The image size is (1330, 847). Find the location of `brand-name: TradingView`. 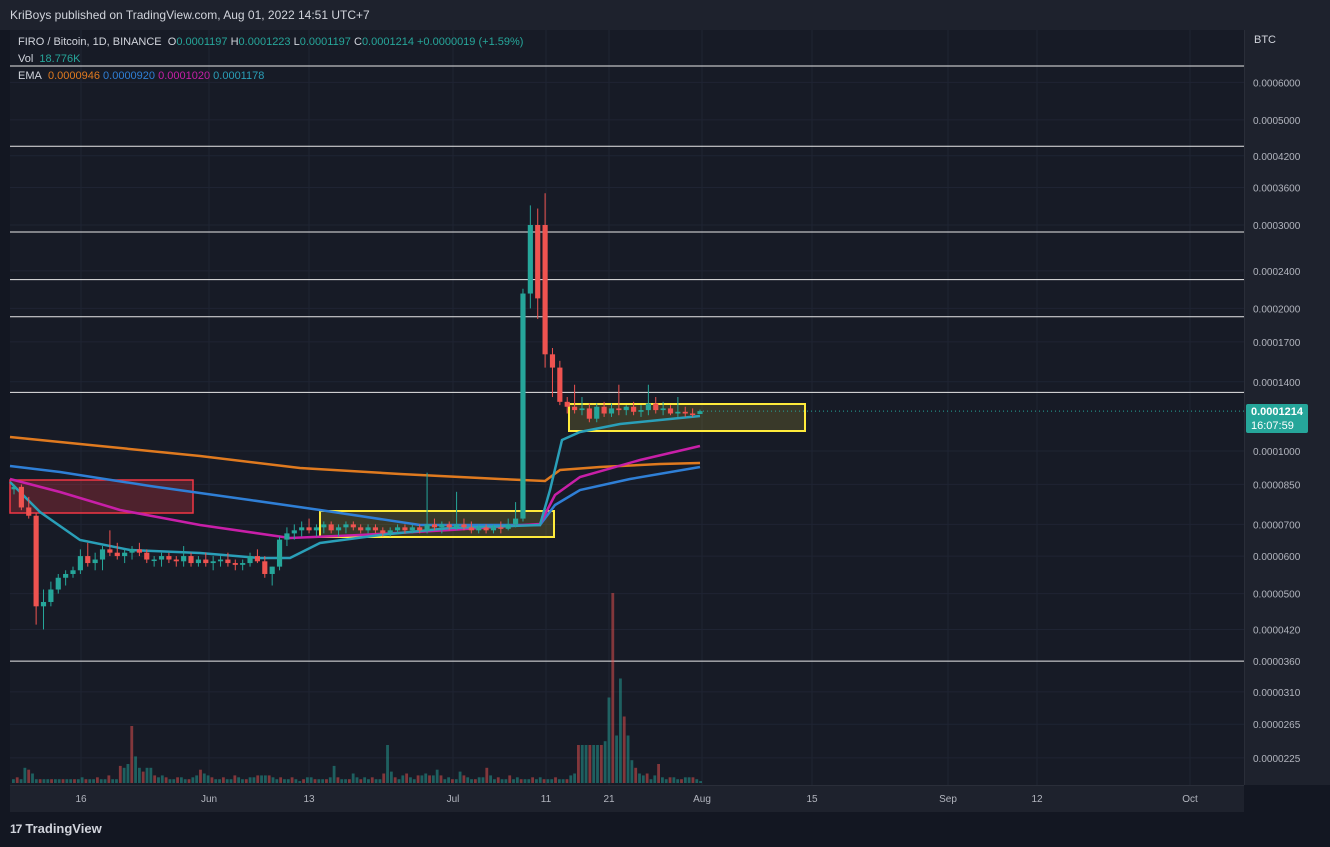

brand-name: TradingView is located at coordinates (63, 828).